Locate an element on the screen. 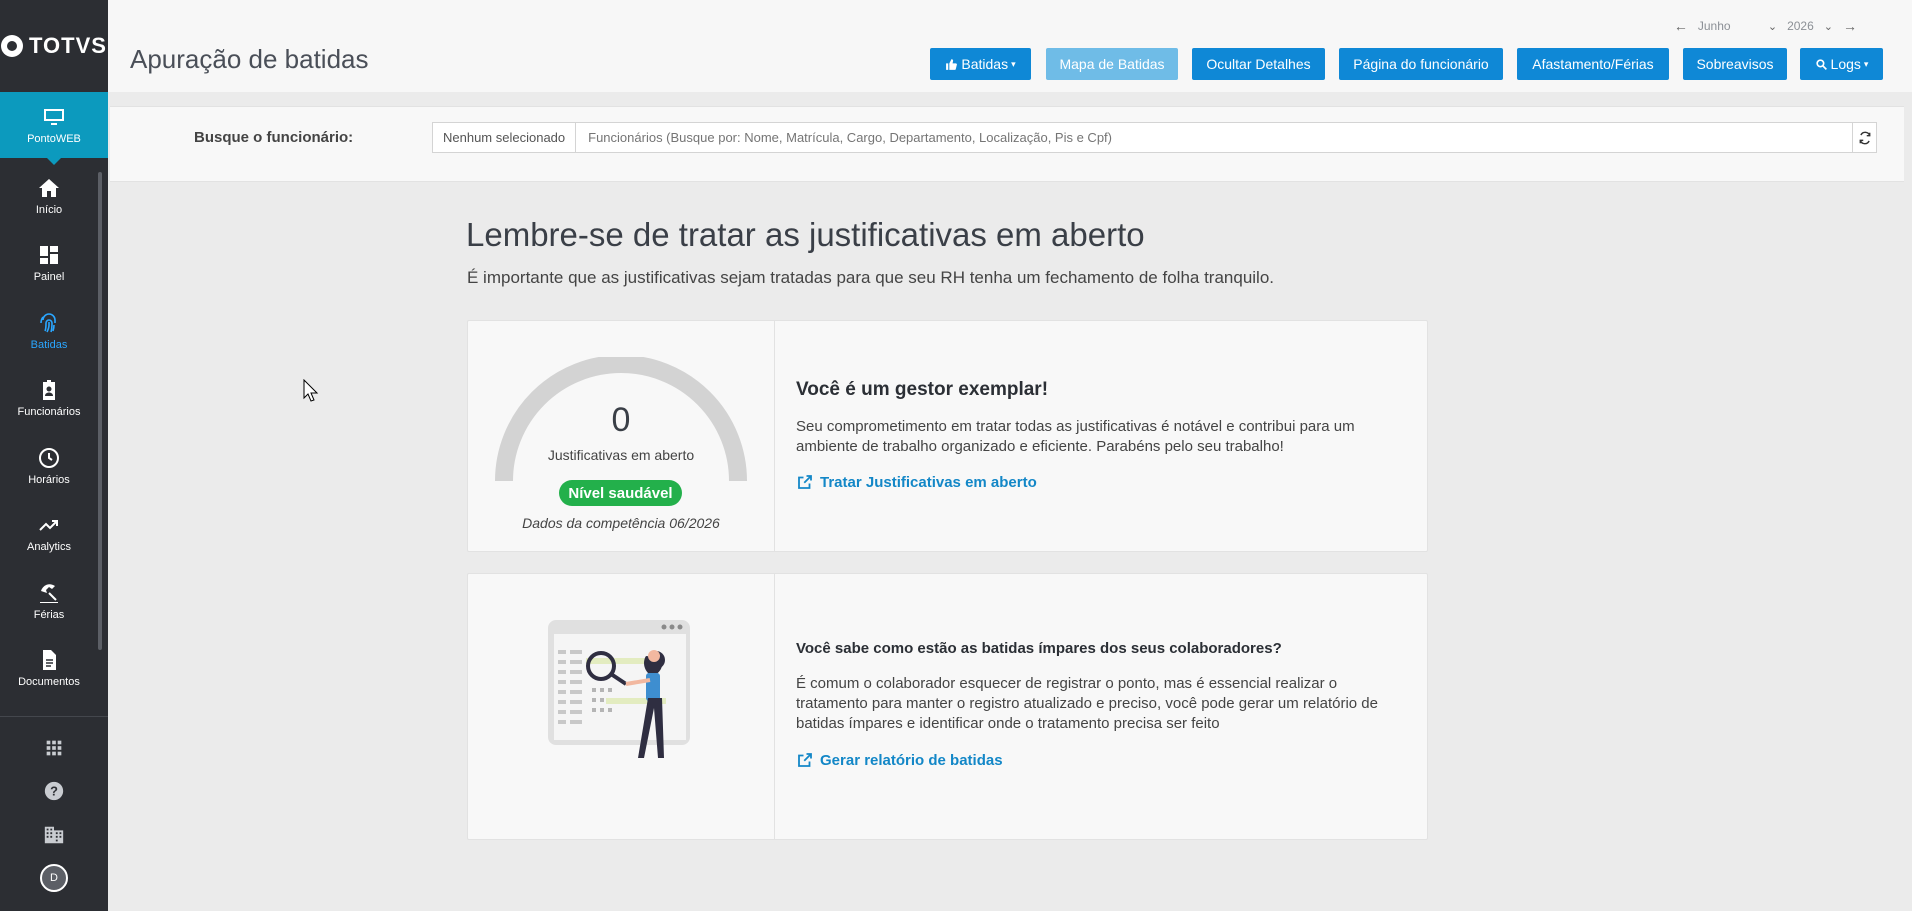 This screenshot has width=1912, height=911. refresh-button is located at coordinates (1864, 137).